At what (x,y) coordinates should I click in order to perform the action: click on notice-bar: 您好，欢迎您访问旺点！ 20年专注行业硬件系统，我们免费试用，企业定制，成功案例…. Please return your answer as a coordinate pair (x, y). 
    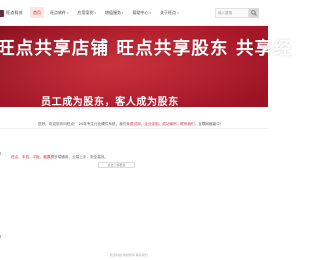
    Looking at the image, I should click on (134, 124).